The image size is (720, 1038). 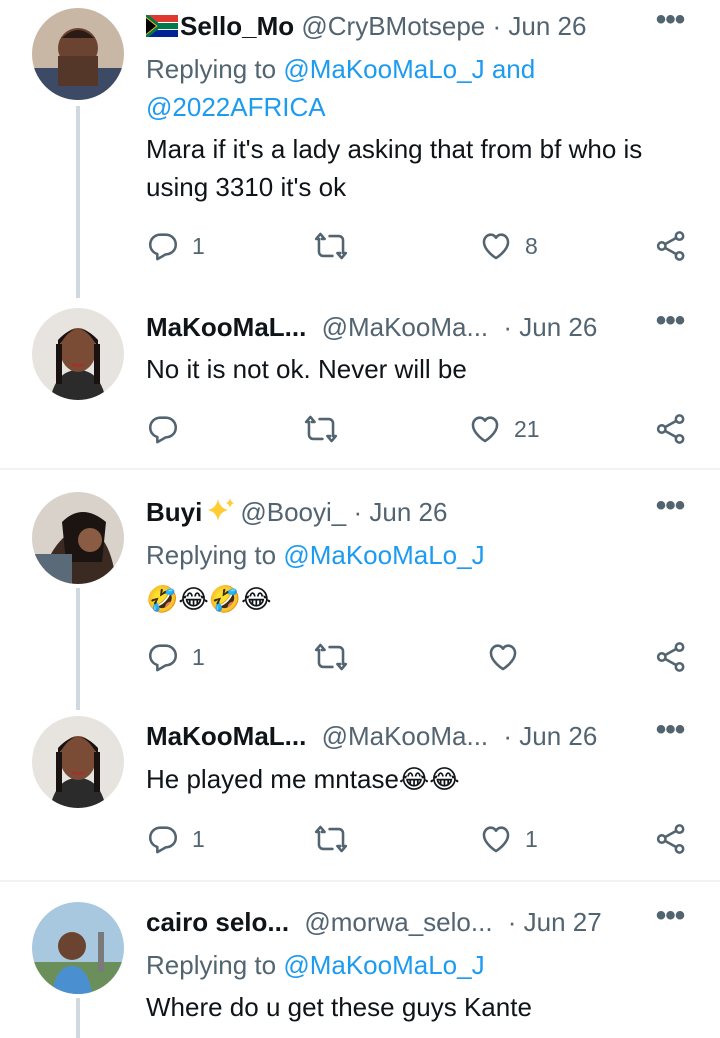 What do you see at coordinates (393, 26) in the screenshot?
I see `handle: @CryBMotsepe` at bounding box center [393, 26].